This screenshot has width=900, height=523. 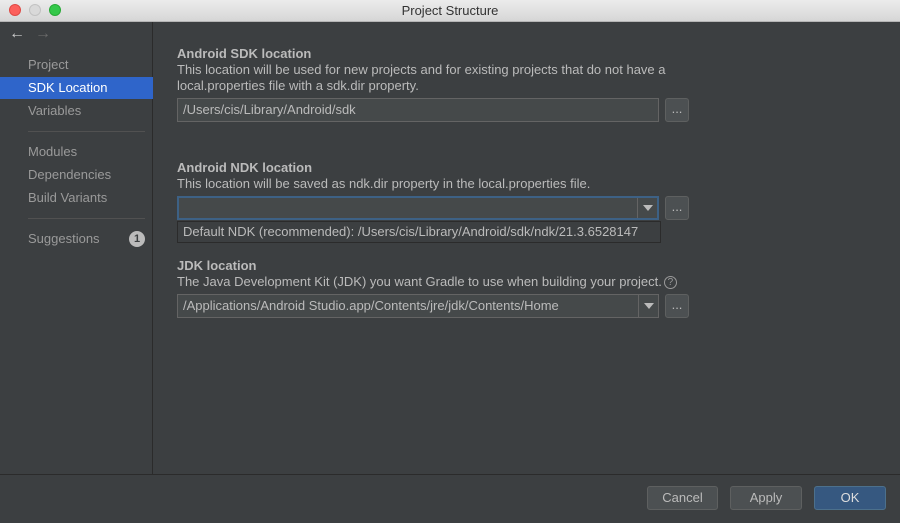 I want to click on sidebar-item-modules: Modules, so click(x=76, y=152).